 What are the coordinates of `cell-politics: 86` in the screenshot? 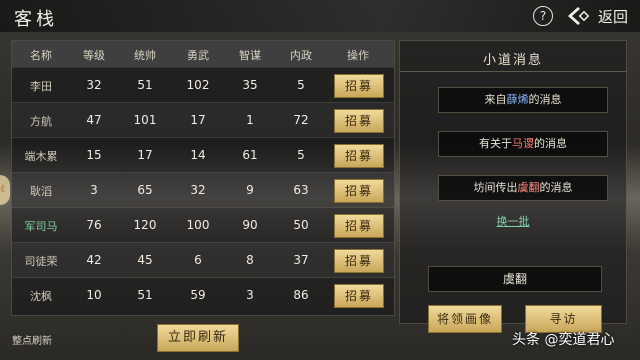 It's located at (301, 295).